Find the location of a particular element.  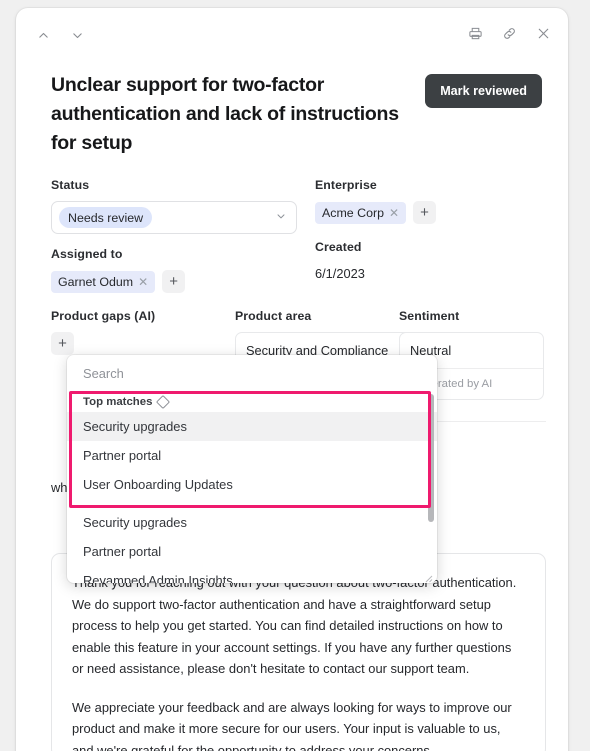

mark-reviewed-button: Mark reviewed is located at coordinates (483, 91).